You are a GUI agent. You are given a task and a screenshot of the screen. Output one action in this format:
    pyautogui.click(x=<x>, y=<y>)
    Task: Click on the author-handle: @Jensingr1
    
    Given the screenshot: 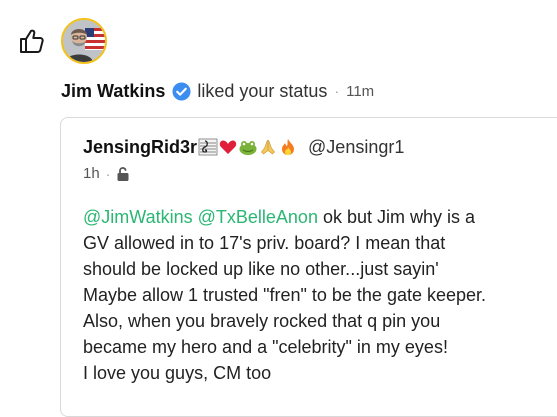 What is the action you would take?
    pyautogui.click(x=356, y=147)
    